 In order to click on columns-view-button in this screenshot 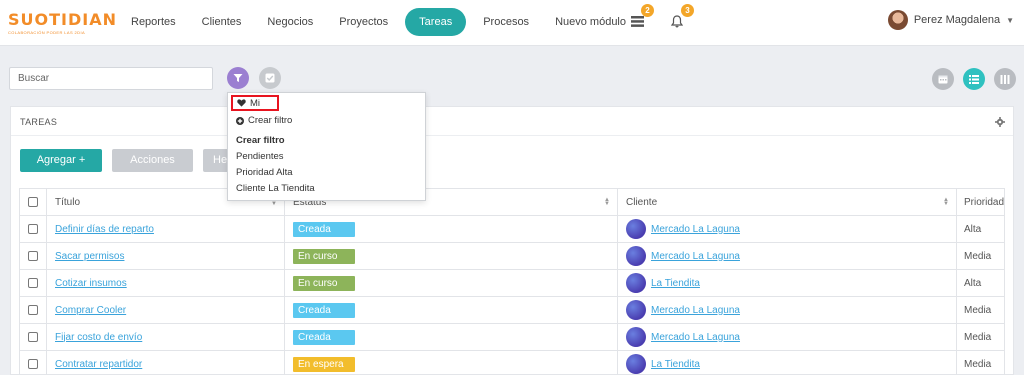, I will do `click(1005, 79)`.